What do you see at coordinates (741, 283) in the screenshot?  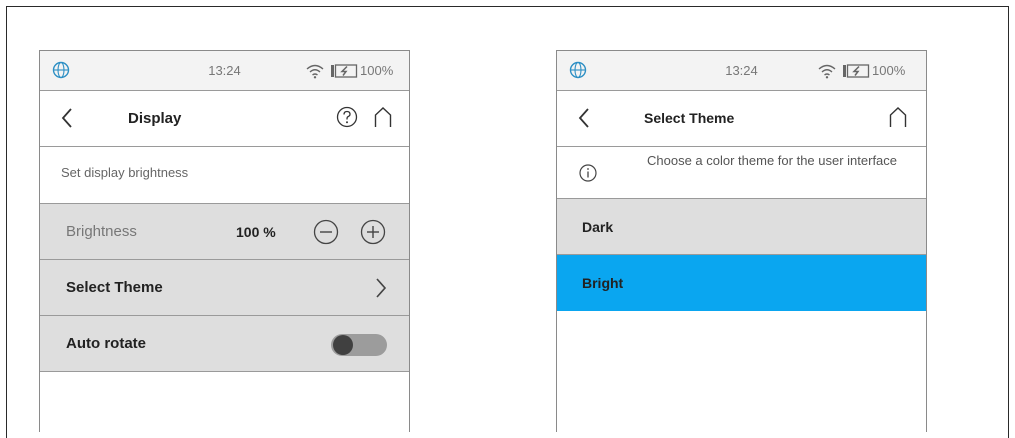 I see `theme-option-bright: Bright` at bounding box center [741, 283].